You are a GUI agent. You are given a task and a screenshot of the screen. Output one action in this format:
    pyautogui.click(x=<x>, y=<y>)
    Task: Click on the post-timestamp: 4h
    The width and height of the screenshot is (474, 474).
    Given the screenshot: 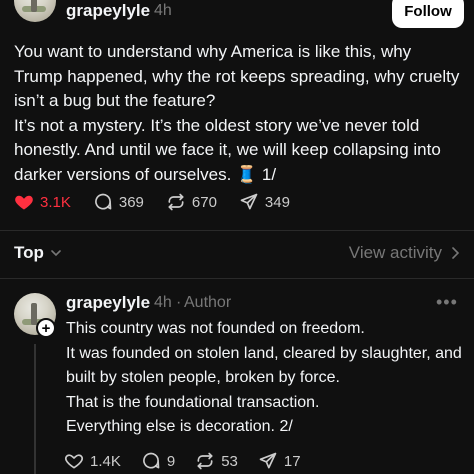 What is the action you would take?
    pyautogui.click(x=163, y=10)
    